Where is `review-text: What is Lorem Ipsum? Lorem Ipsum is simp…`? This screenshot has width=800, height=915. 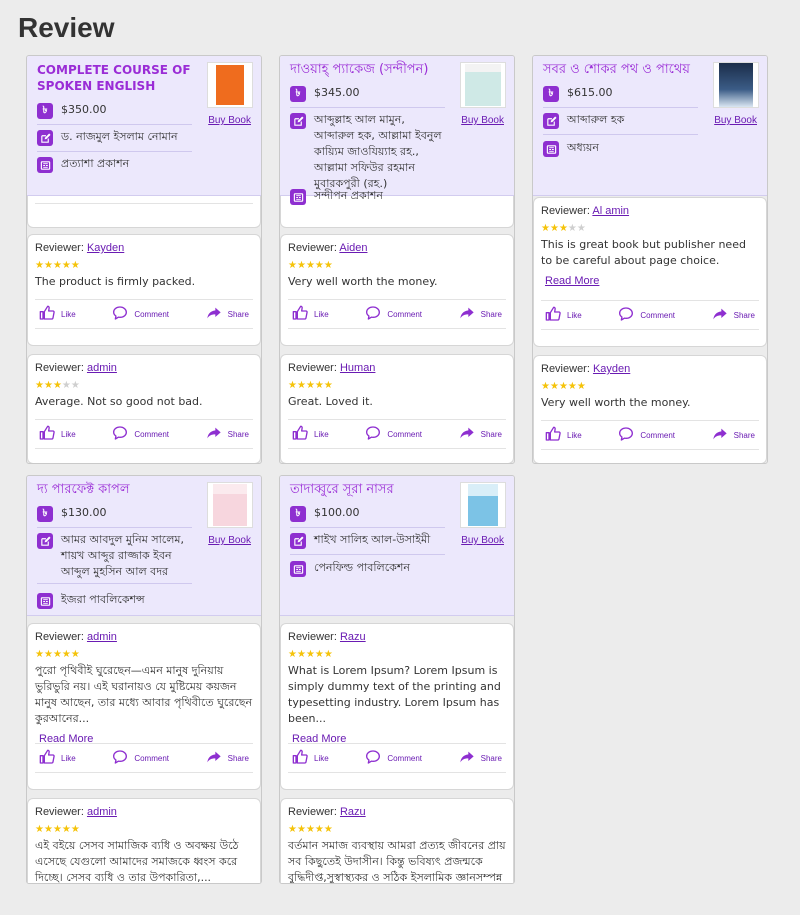 review-text: What is Lorem Ipsum? Lorem Ipsum is simp… is located at coordinates (394, 694).